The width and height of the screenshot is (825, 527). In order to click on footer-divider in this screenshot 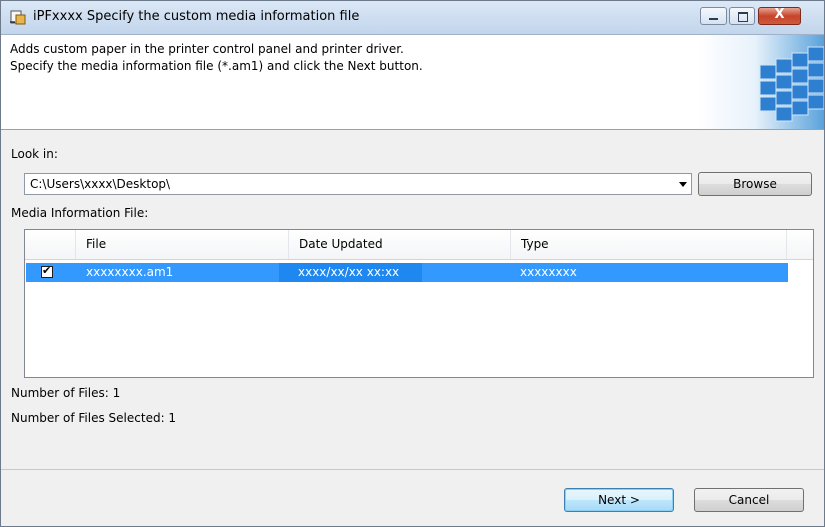, I will do `click(412, 469)`.